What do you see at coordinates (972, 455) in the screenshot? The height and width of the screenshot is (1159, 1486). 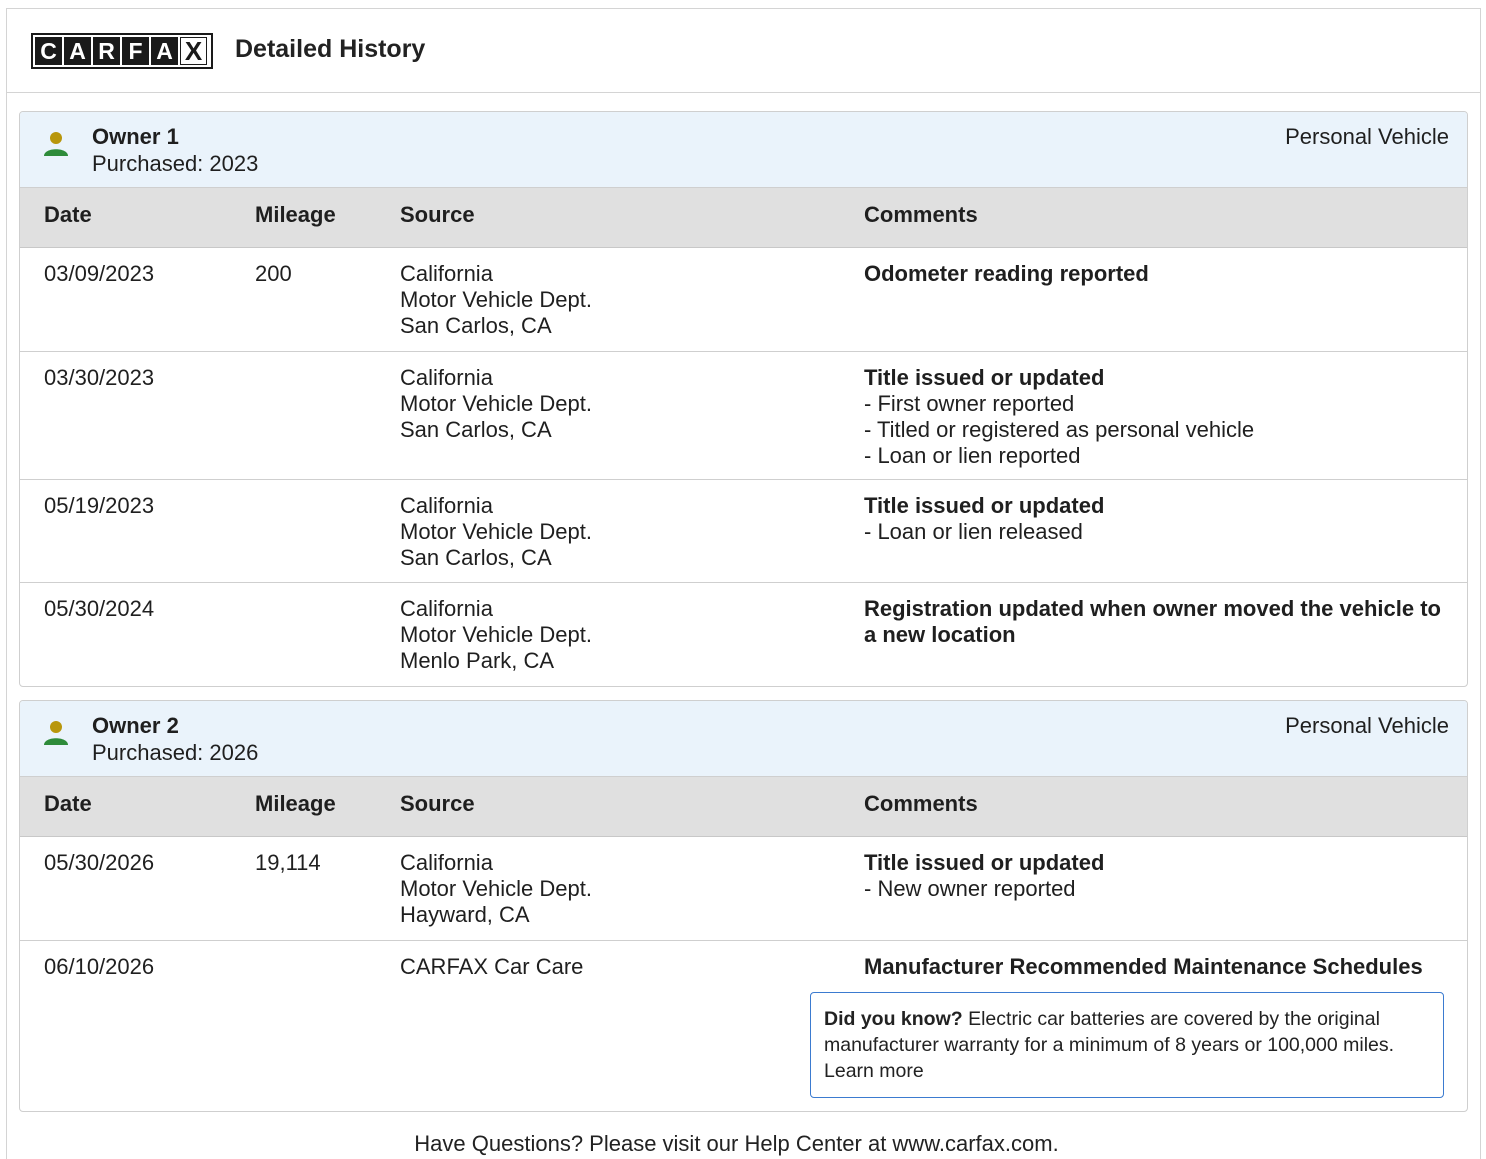 I see `comment-item: - Loan or lien reported` at bounding box center [972, 455].